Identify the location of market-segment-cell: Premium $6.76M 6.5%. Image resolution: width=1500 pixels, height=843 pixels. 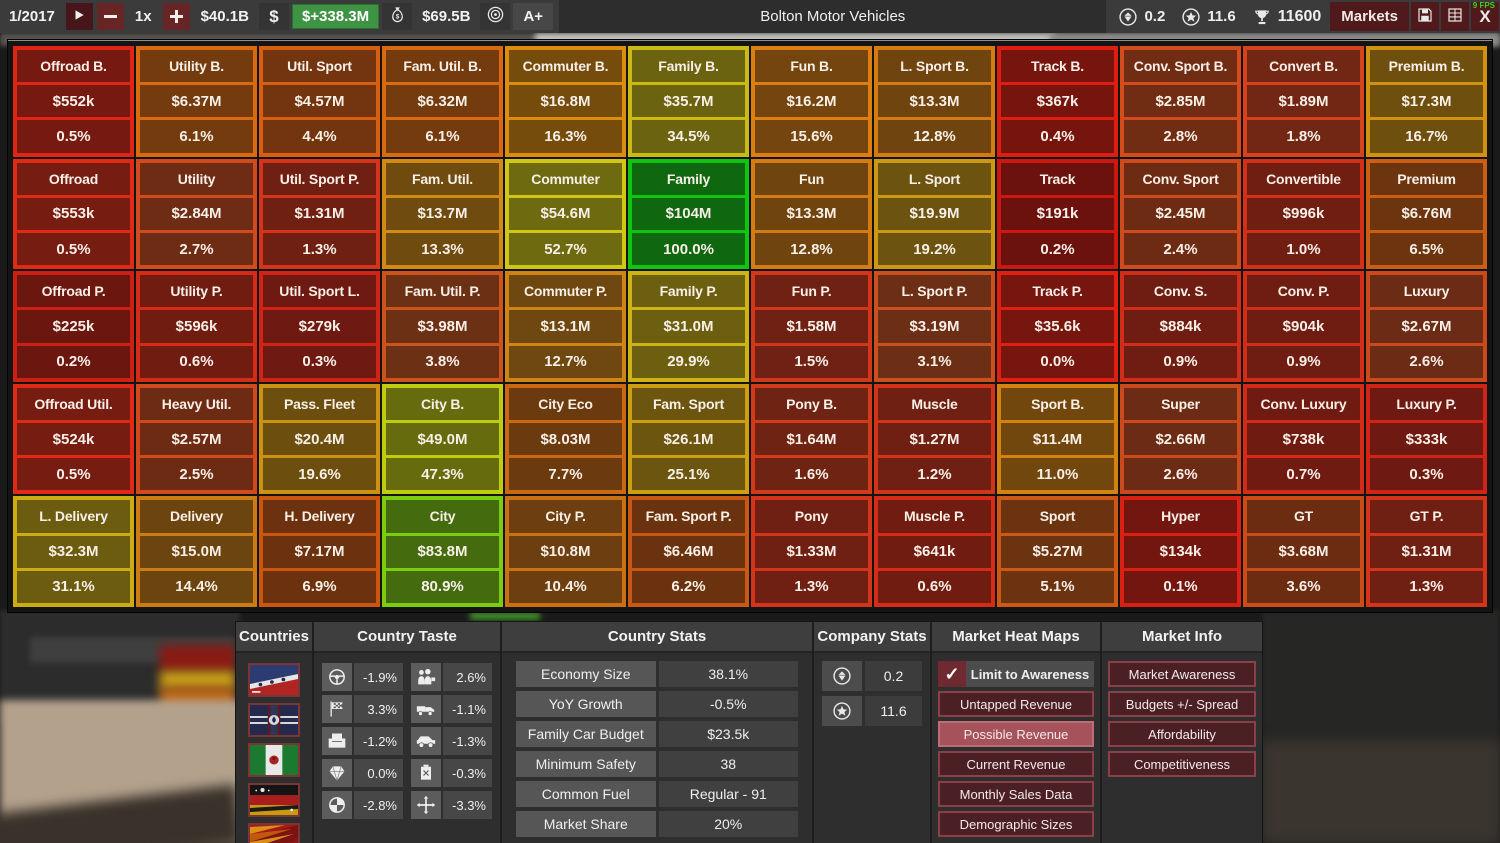
(1426, 214).